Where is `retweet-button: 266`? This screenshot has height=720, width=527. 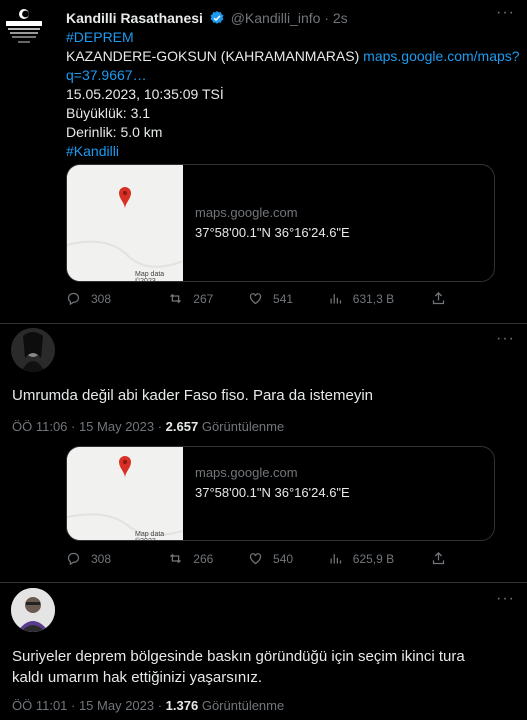
retweet-button: 266 is located at coordinates (208, 558).